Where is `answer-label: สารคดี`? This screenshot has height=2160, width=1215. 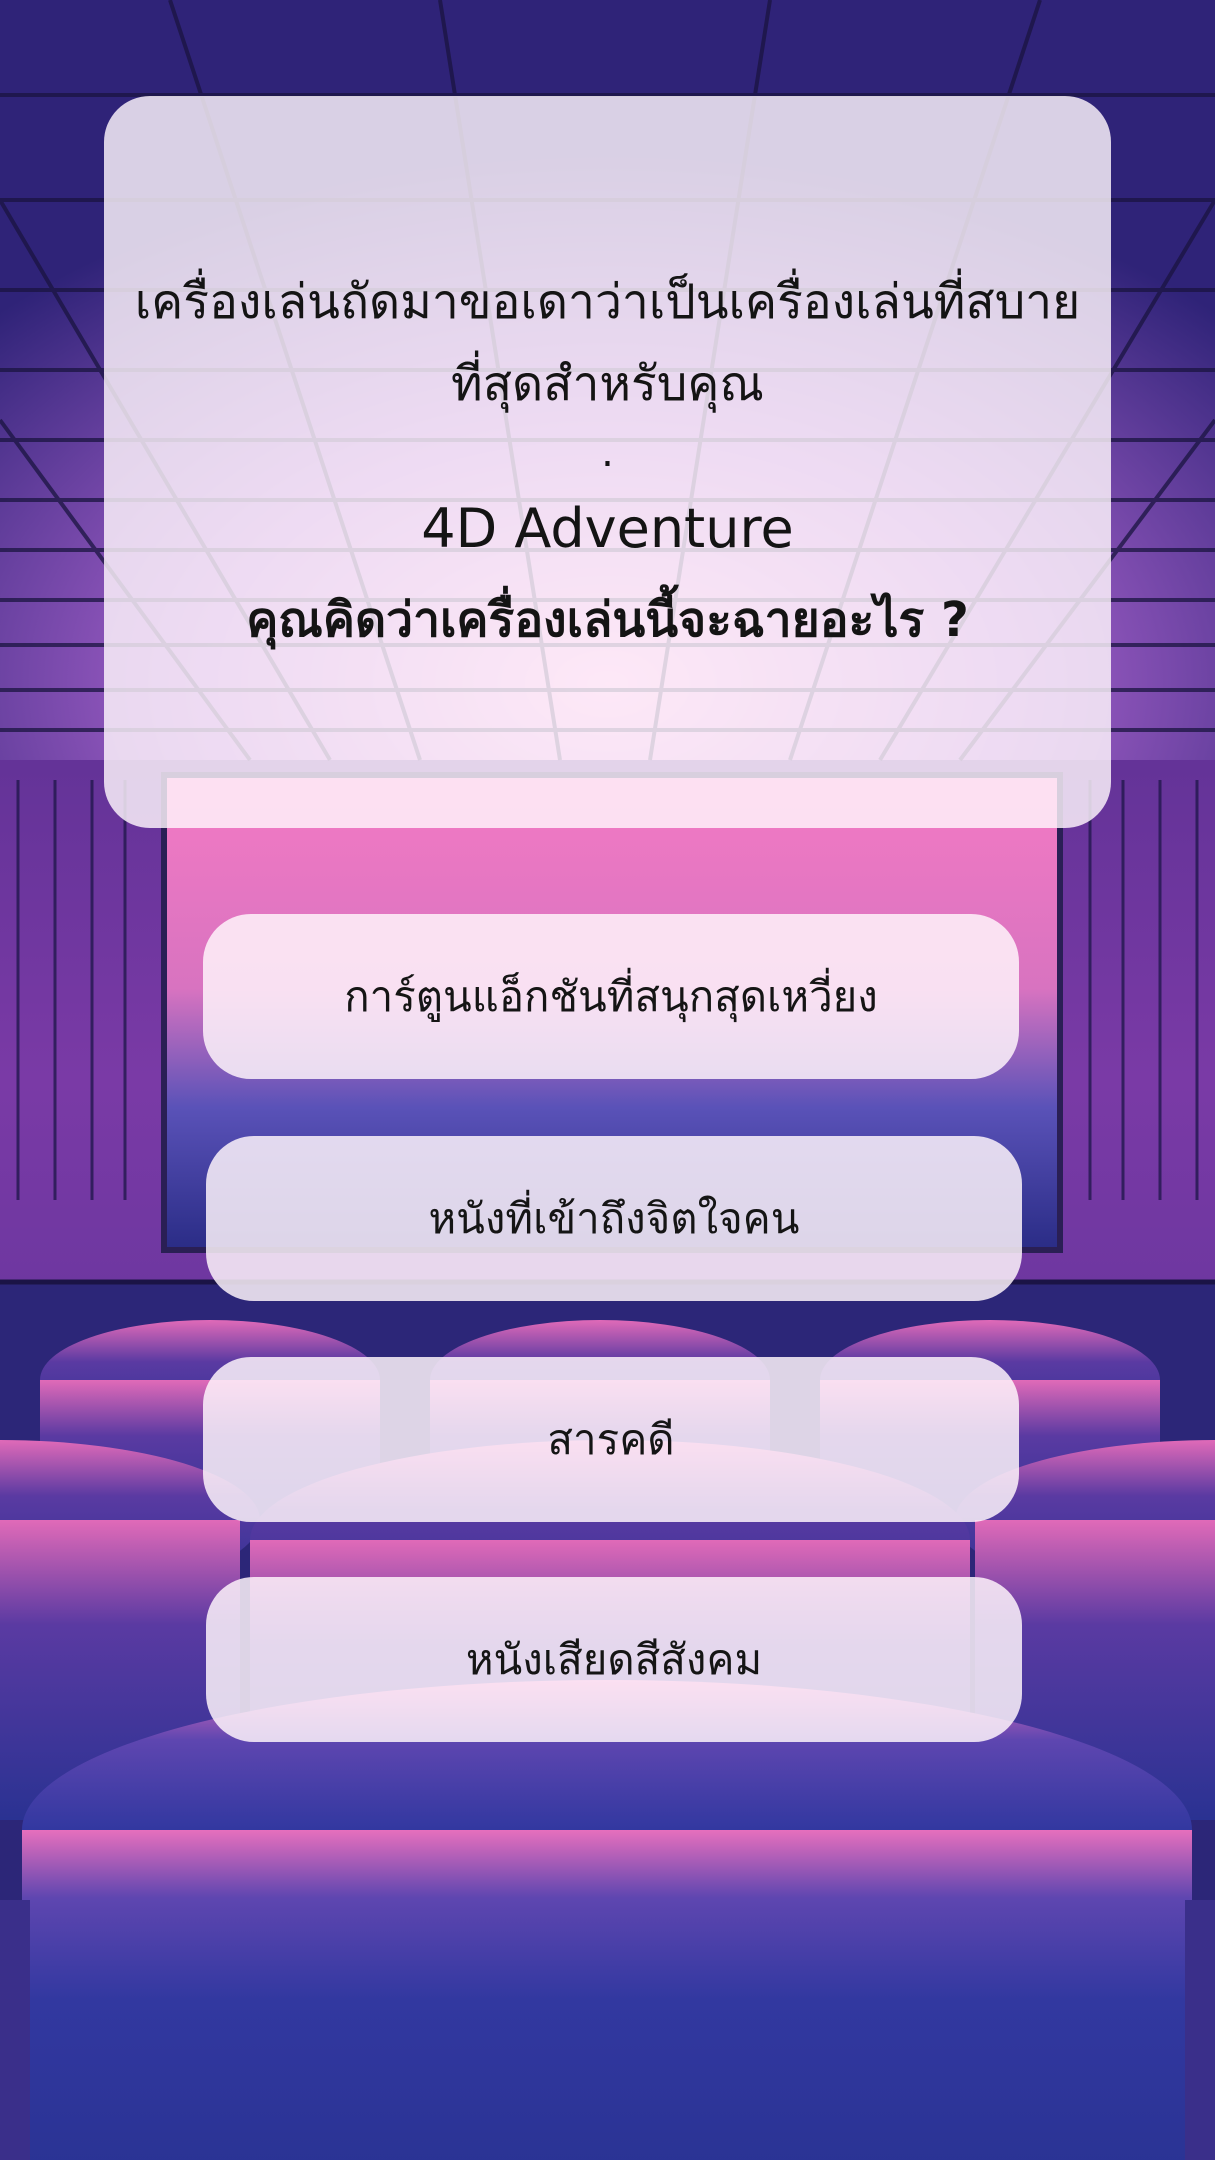
answer-label: สารคดี is located at coordinates (611, 1439).